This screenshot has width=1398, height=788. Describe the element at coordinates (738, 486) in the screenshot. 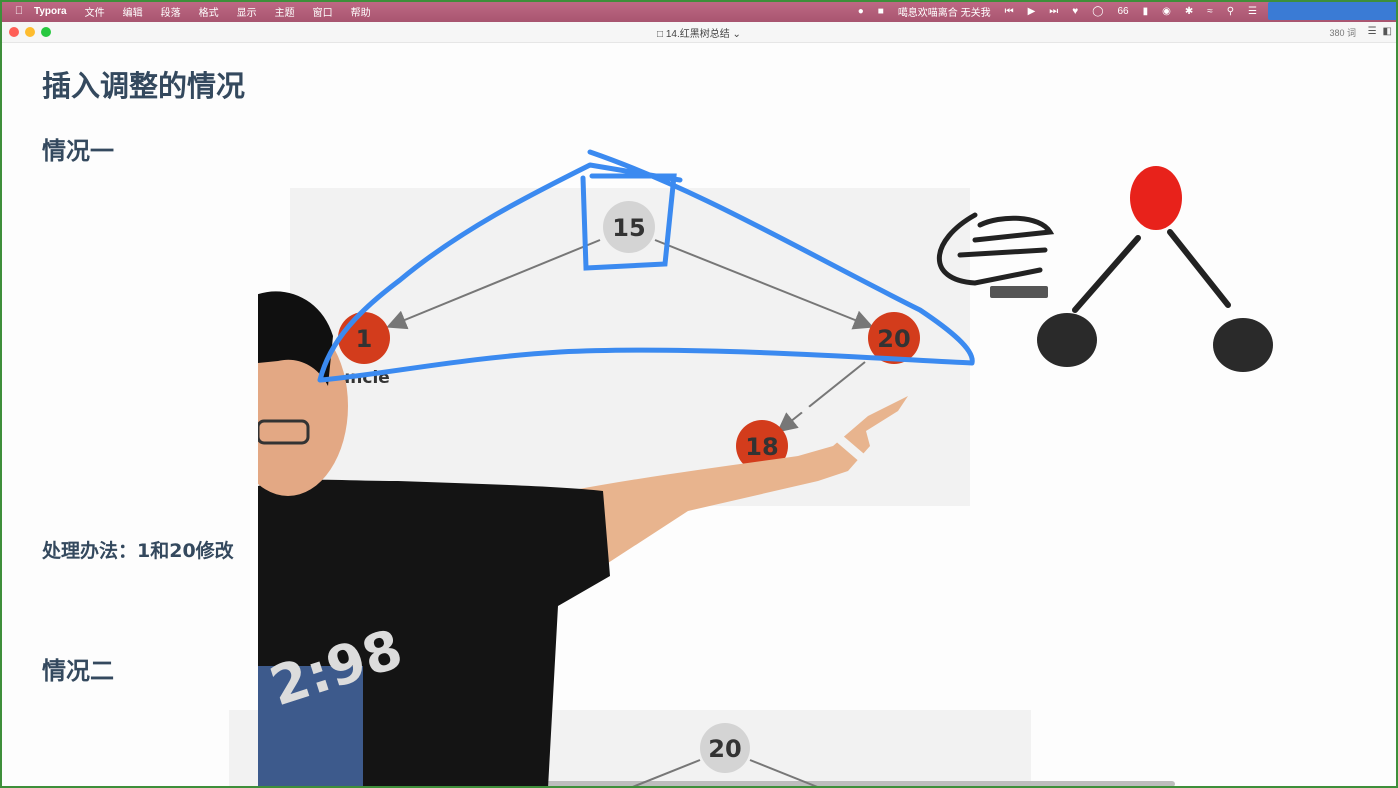

I see `presenter-arm` at that location.